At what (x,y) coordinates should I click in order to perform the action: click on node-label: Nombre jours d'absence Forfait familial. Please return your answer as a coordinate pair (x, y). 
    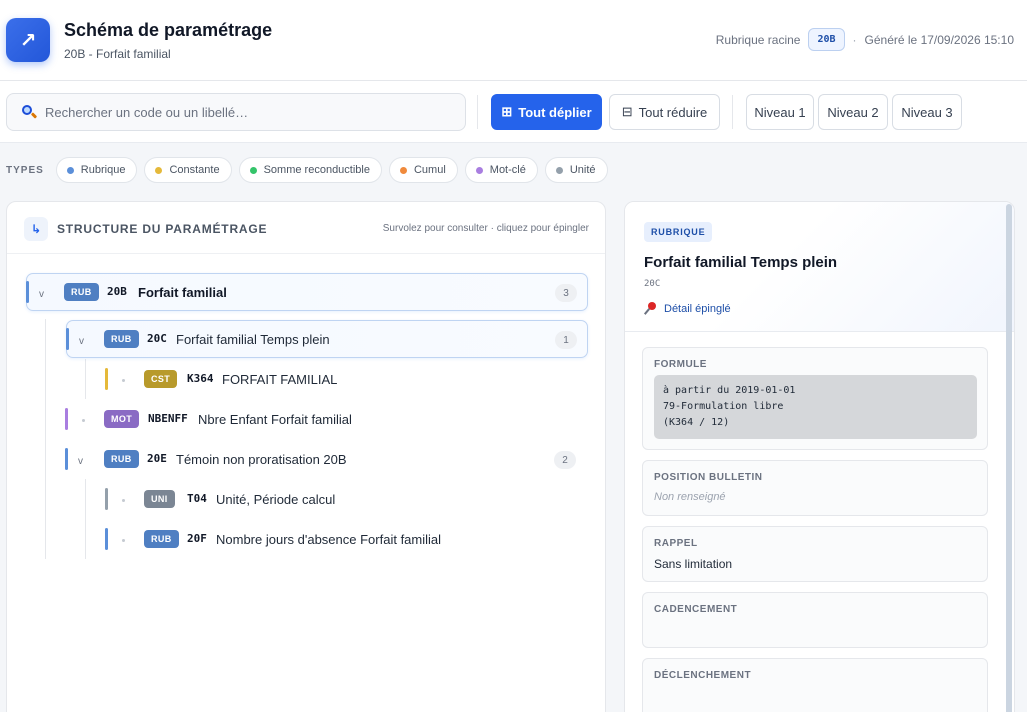
    Looking at the image, I should click on (329, 539).